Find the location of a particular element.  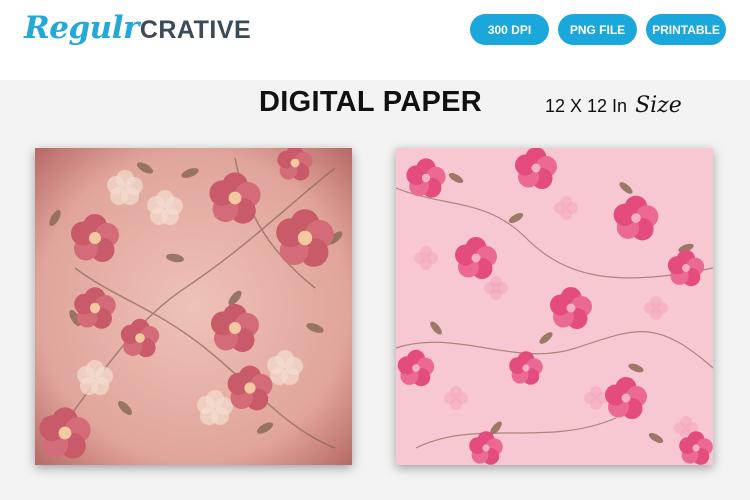

logo-bold-text: CRATIVE is located at coordinates (195, 30).